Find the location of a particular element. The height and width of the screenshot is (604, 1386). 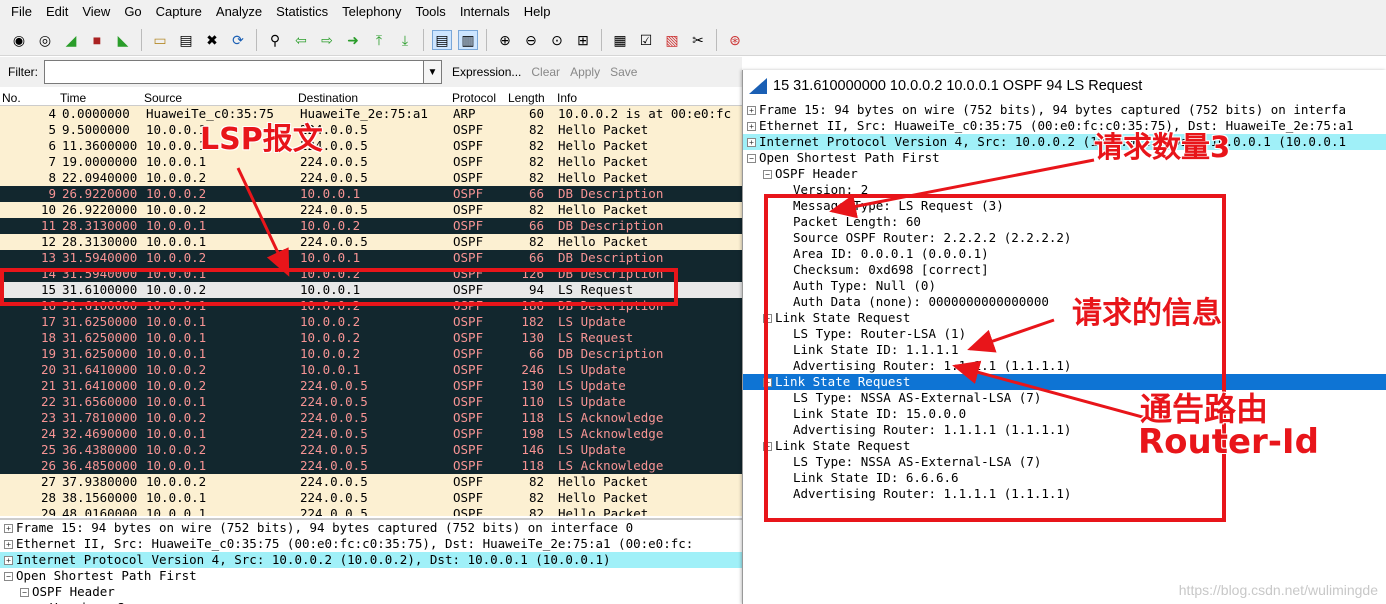

menu-statistics: Statistics is located at coordinates (302, 12).